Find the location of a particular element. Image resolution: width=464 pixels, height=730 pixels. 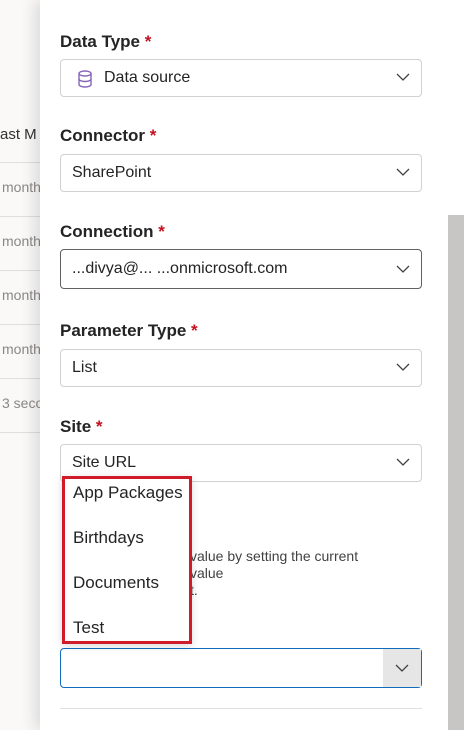

option-test: Test is located at coordinates (88, 628).